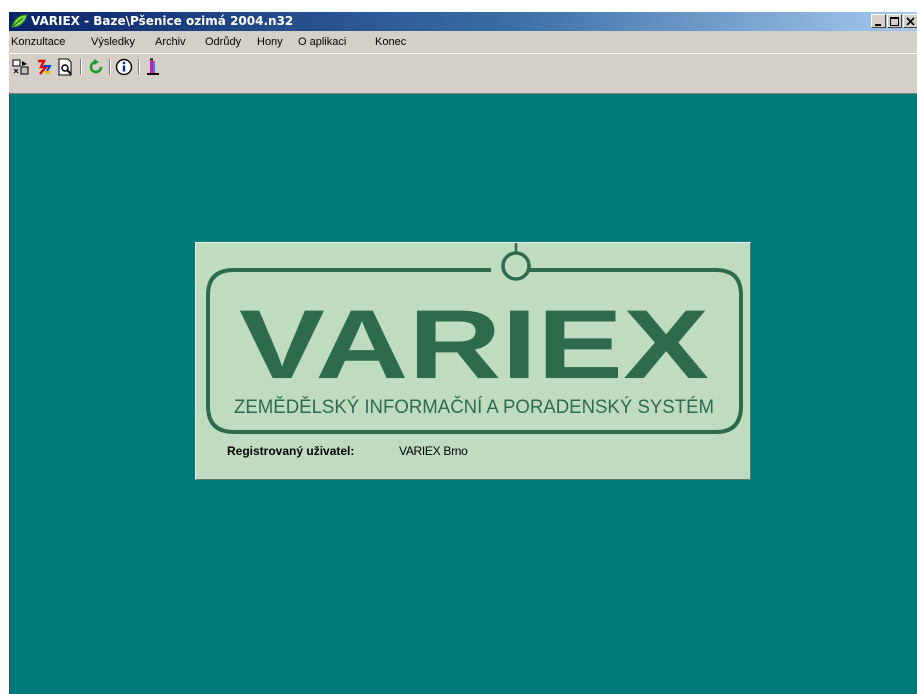 Image resolution: width=917 pixels, height=694 pixels. Describe the element at coordinates (124, 67) in the screenshot. I see `info-icon` at that location.